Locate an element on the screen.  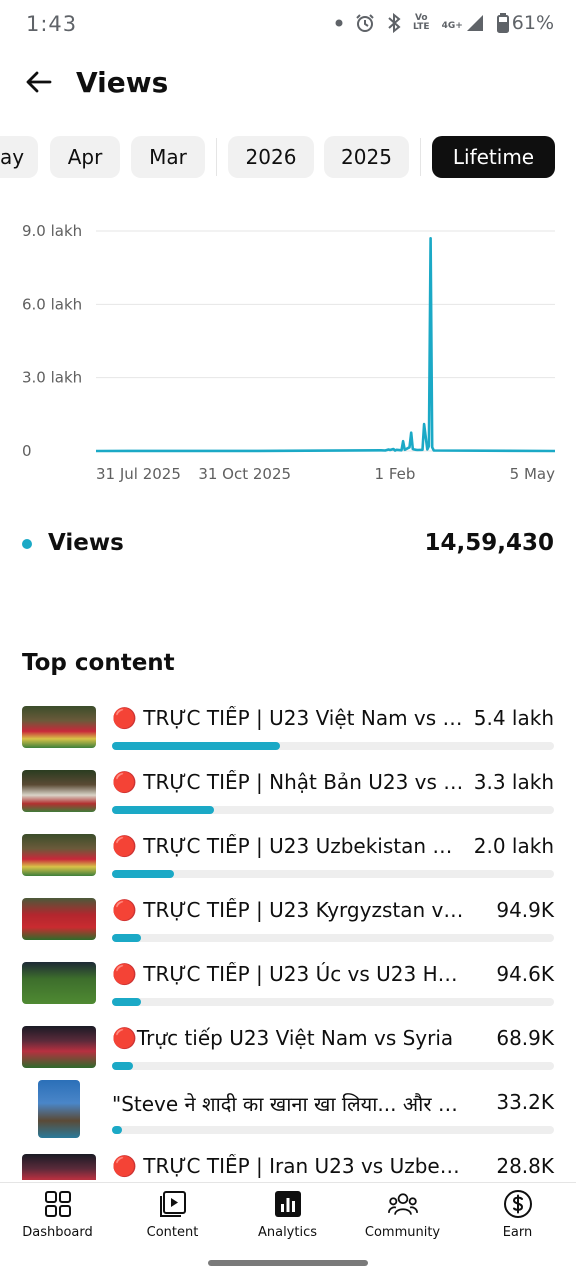
nav-content: Content is located at coordinates (172, 1218).